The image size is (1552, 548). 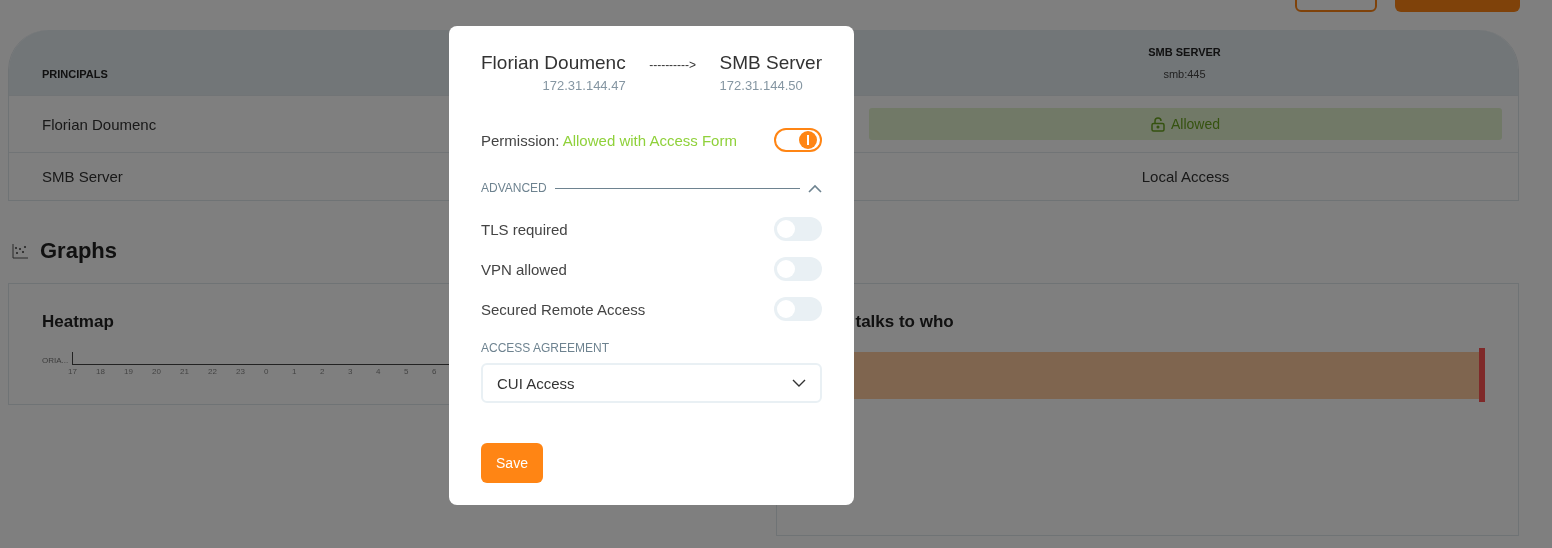 I want to click on target-ip: 172.31.144.50, so click(x=761, y=85).